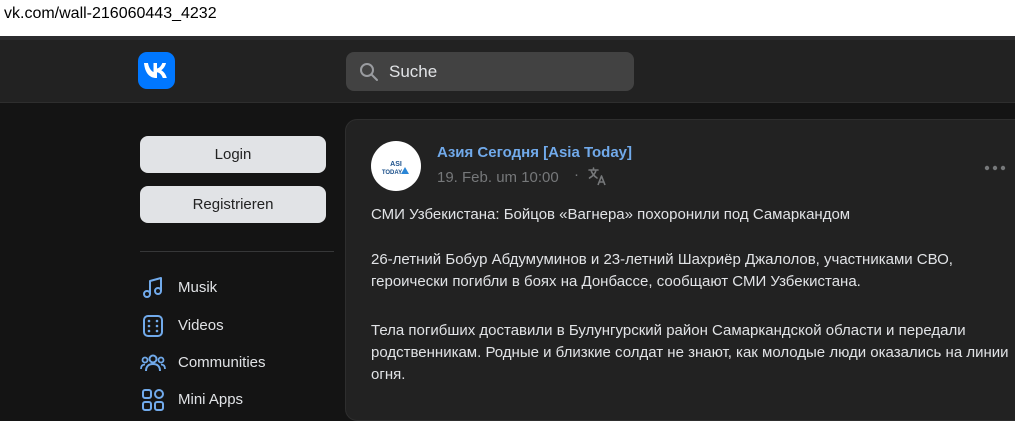 The image size is (1015, 421). What do you see at coordinates (995, 167) in the screenshot?
I see `more-options-icon` at bounding box center [995, 167].